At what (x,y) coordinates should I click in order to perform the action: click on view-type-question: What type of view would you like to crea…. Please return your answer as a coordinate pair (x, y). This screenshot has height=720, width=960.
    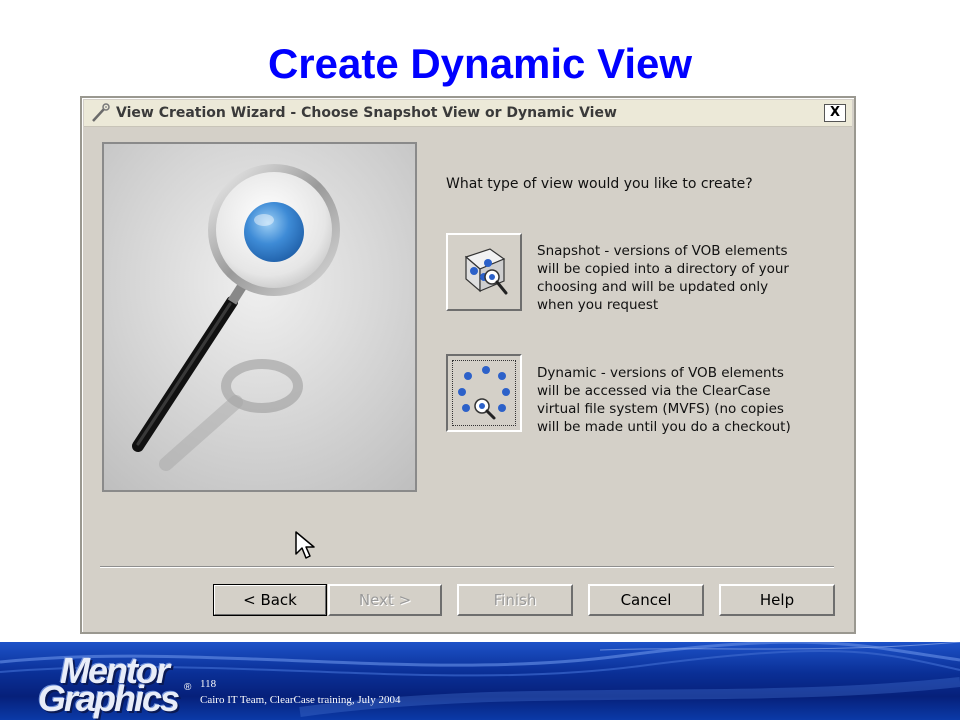
    Looking at the image, I should click on (599, 184).